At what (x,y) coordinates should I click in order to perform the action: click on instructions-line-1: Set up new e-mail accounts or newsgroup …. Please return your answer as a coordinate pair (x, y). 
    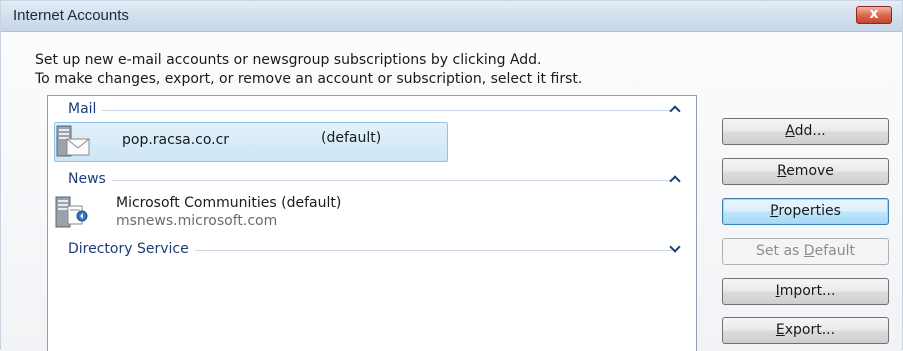
    Looking at the image, I should click on (288, 60).